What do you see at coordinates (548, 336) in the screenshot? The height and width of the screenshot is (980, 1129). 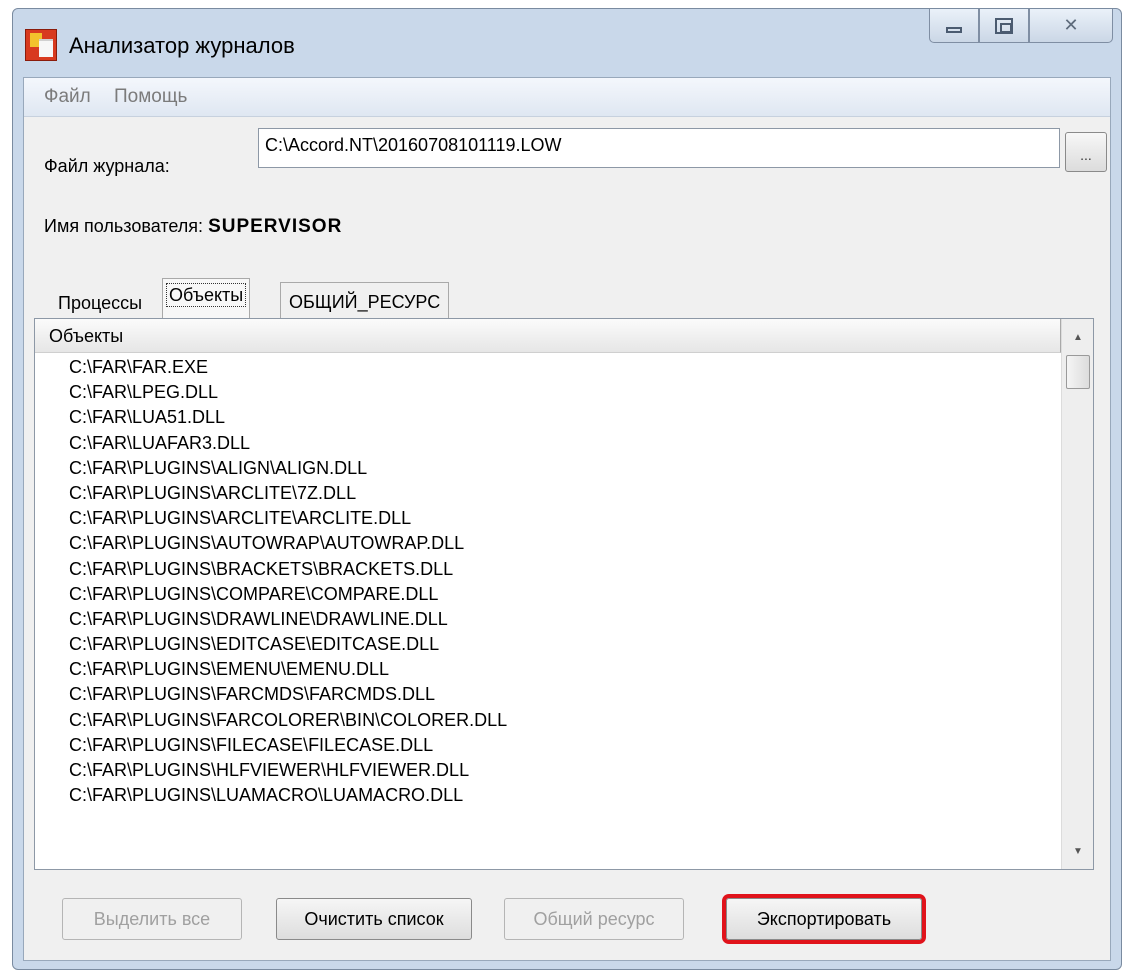 I see `column-header-objects: Объекты` at bounding box center [548, 336].